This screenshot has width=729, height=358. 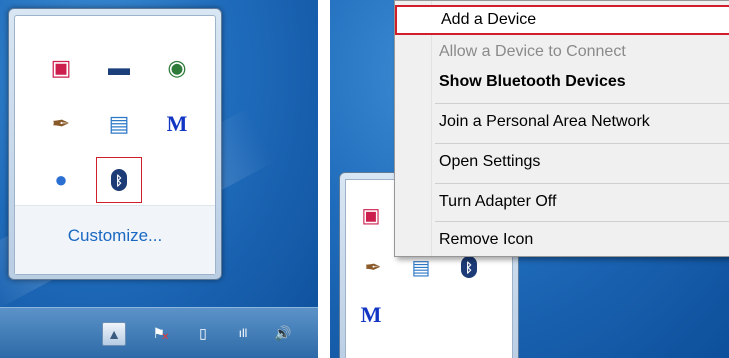 What do you see at coordinates (243, 333) in the screenshot?
I see `signal-icon: ıll` at bounding box center [243, 333].